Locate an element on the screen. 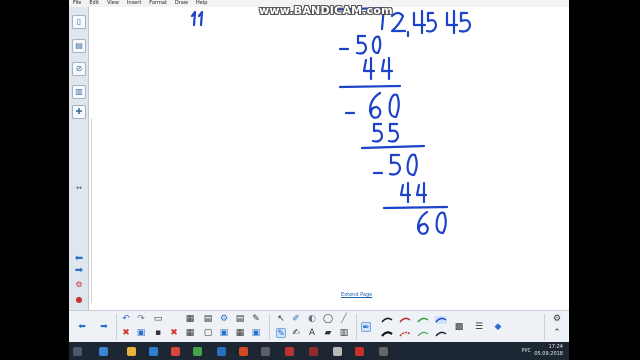 The width and height of the screenshot is (640, 360). line-style-thick-icon is located at coordinates (387, 334).